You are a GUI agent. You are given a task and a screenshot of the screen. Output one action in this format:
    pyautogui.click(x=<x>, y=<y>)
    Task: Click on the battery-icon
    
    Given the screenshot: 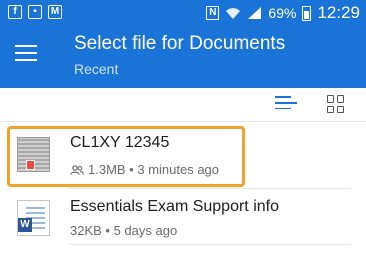 What is the action you would take?
    pyautogui.click(x=307, y=13)
    